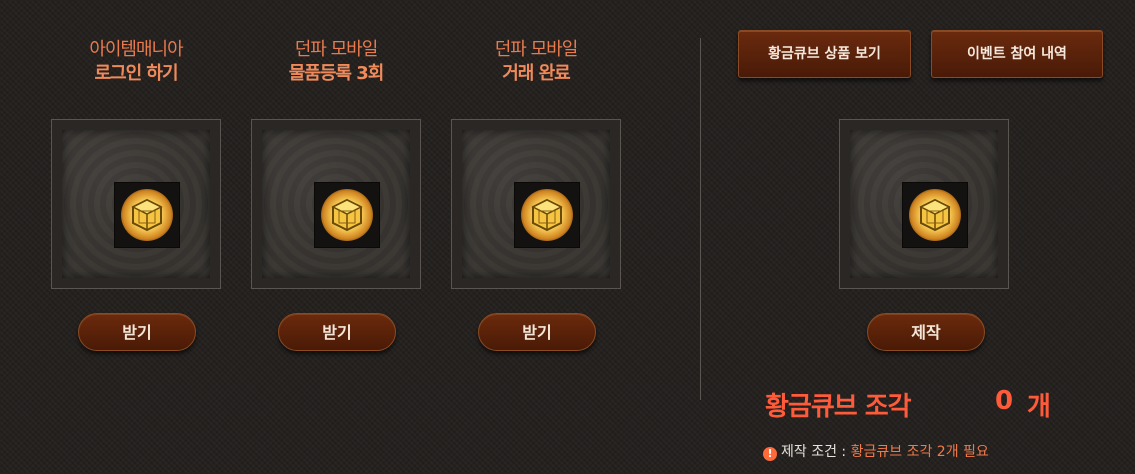 Image resolution: width=1135 pixels, height=474 pixels. Describe the element at coordinates (1039, 407) in the screenshot. I see `cube-piece-count-unit: 개` at that location.